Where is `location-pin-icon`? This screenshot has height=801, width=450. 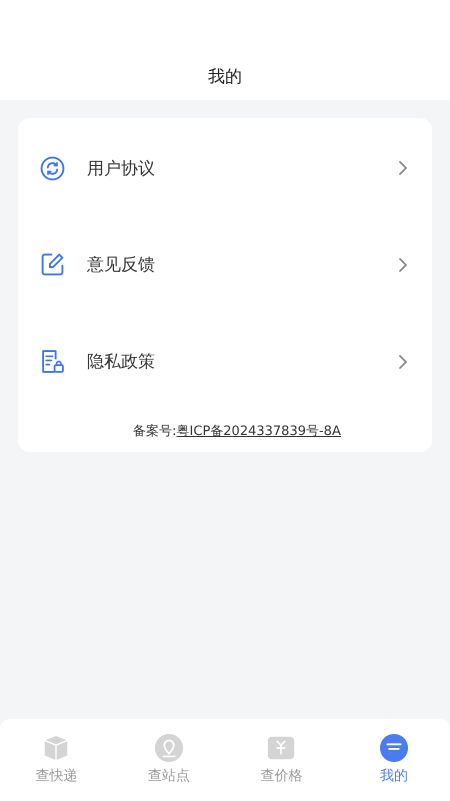
location-pin-icon is located at coordinates (169, 748).